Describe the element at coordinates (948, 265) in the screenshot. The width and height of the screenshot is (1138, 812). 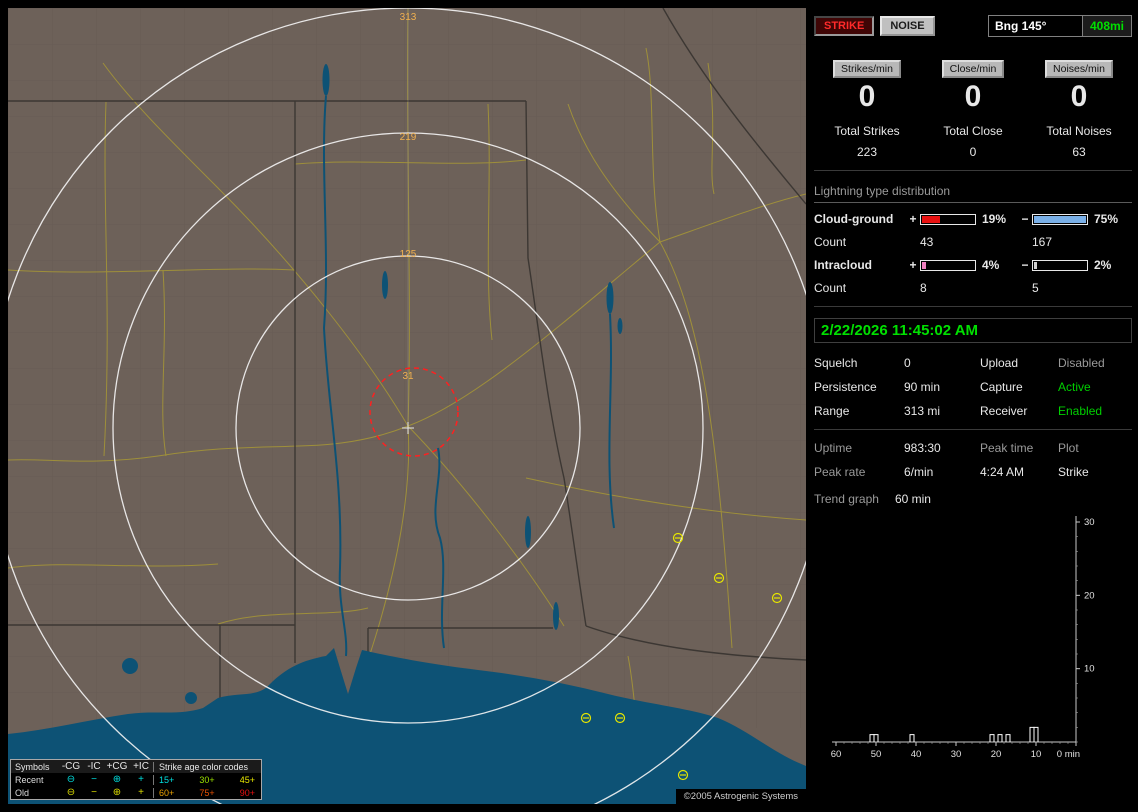
I see `ic-plus-gauge` at that location.